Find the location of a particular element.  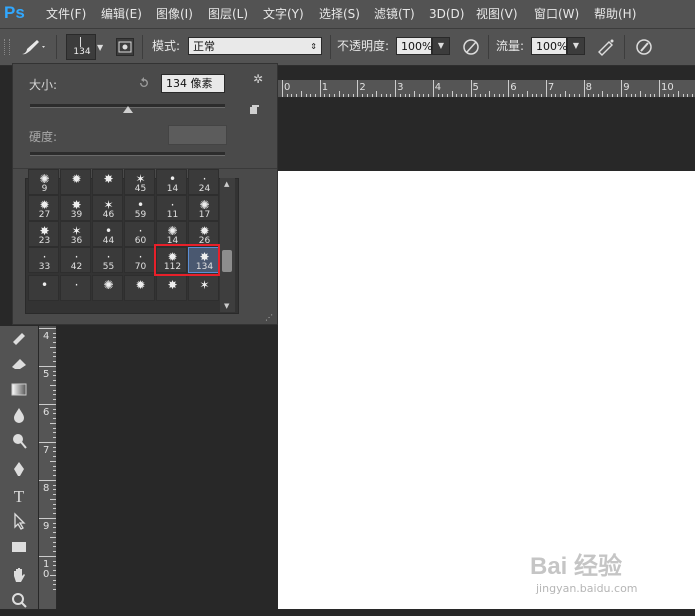

brush-preset: · 55 is located at coordinates (107, 260).